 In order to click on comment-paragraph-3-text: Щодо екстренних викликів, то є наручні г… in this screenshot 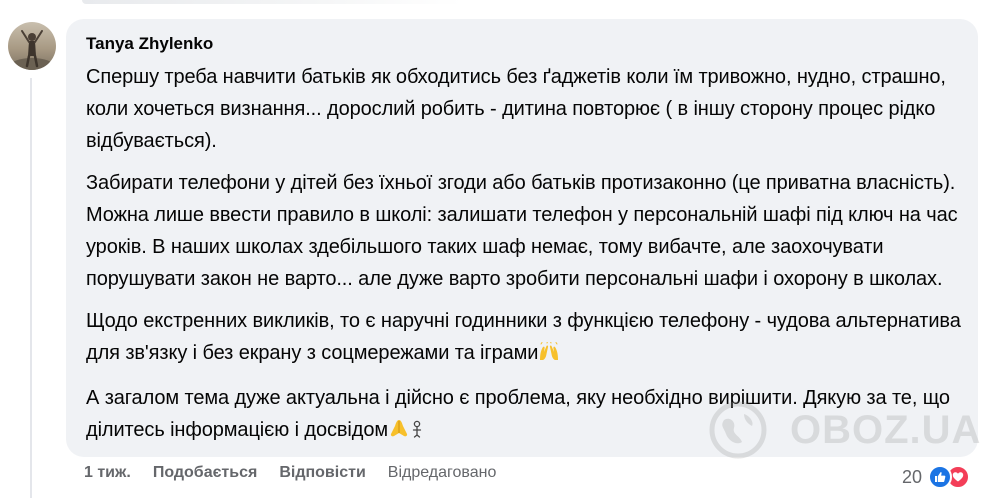, I will do `click(523, 337)`.